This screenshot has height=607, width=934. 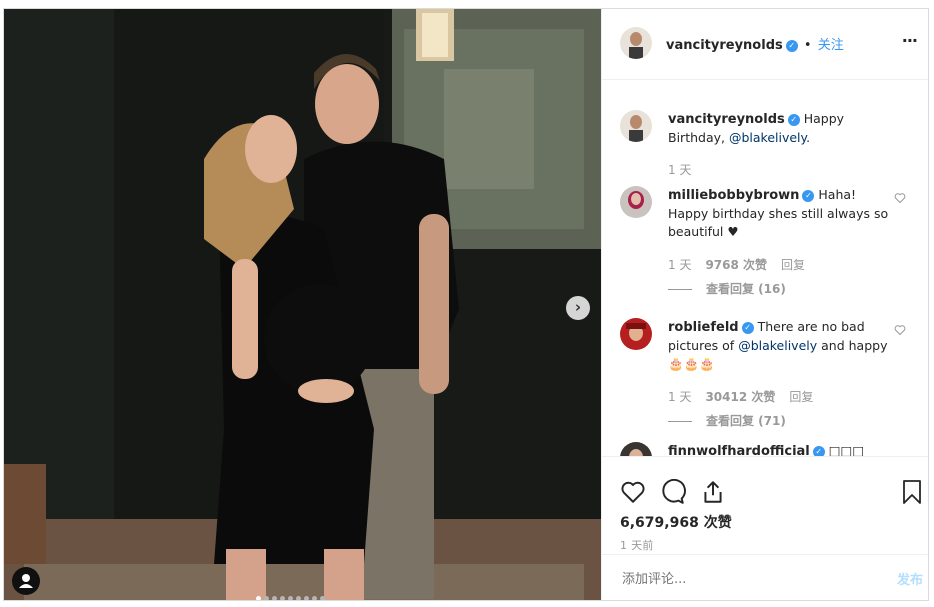 I want to click on comment-likes: 9768 次赞, so click(x=736, y=265).